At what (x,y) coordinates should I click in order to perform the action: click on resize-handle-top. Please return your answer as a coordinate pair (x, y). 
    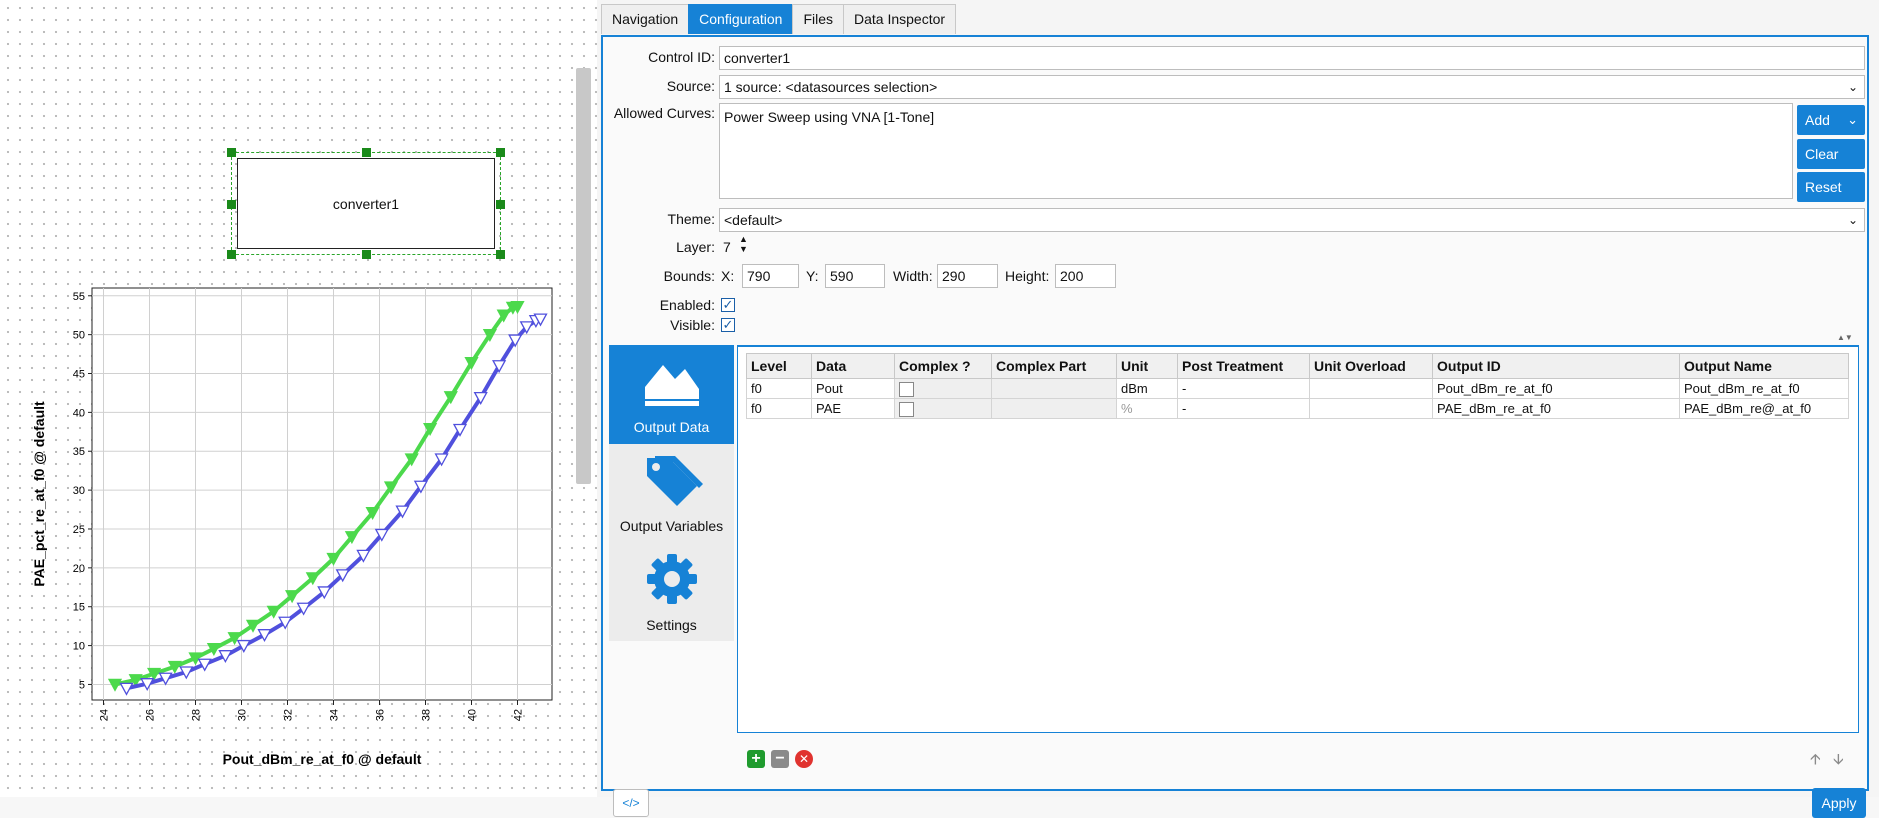
    Looking at the image, I should click on (366, 152).